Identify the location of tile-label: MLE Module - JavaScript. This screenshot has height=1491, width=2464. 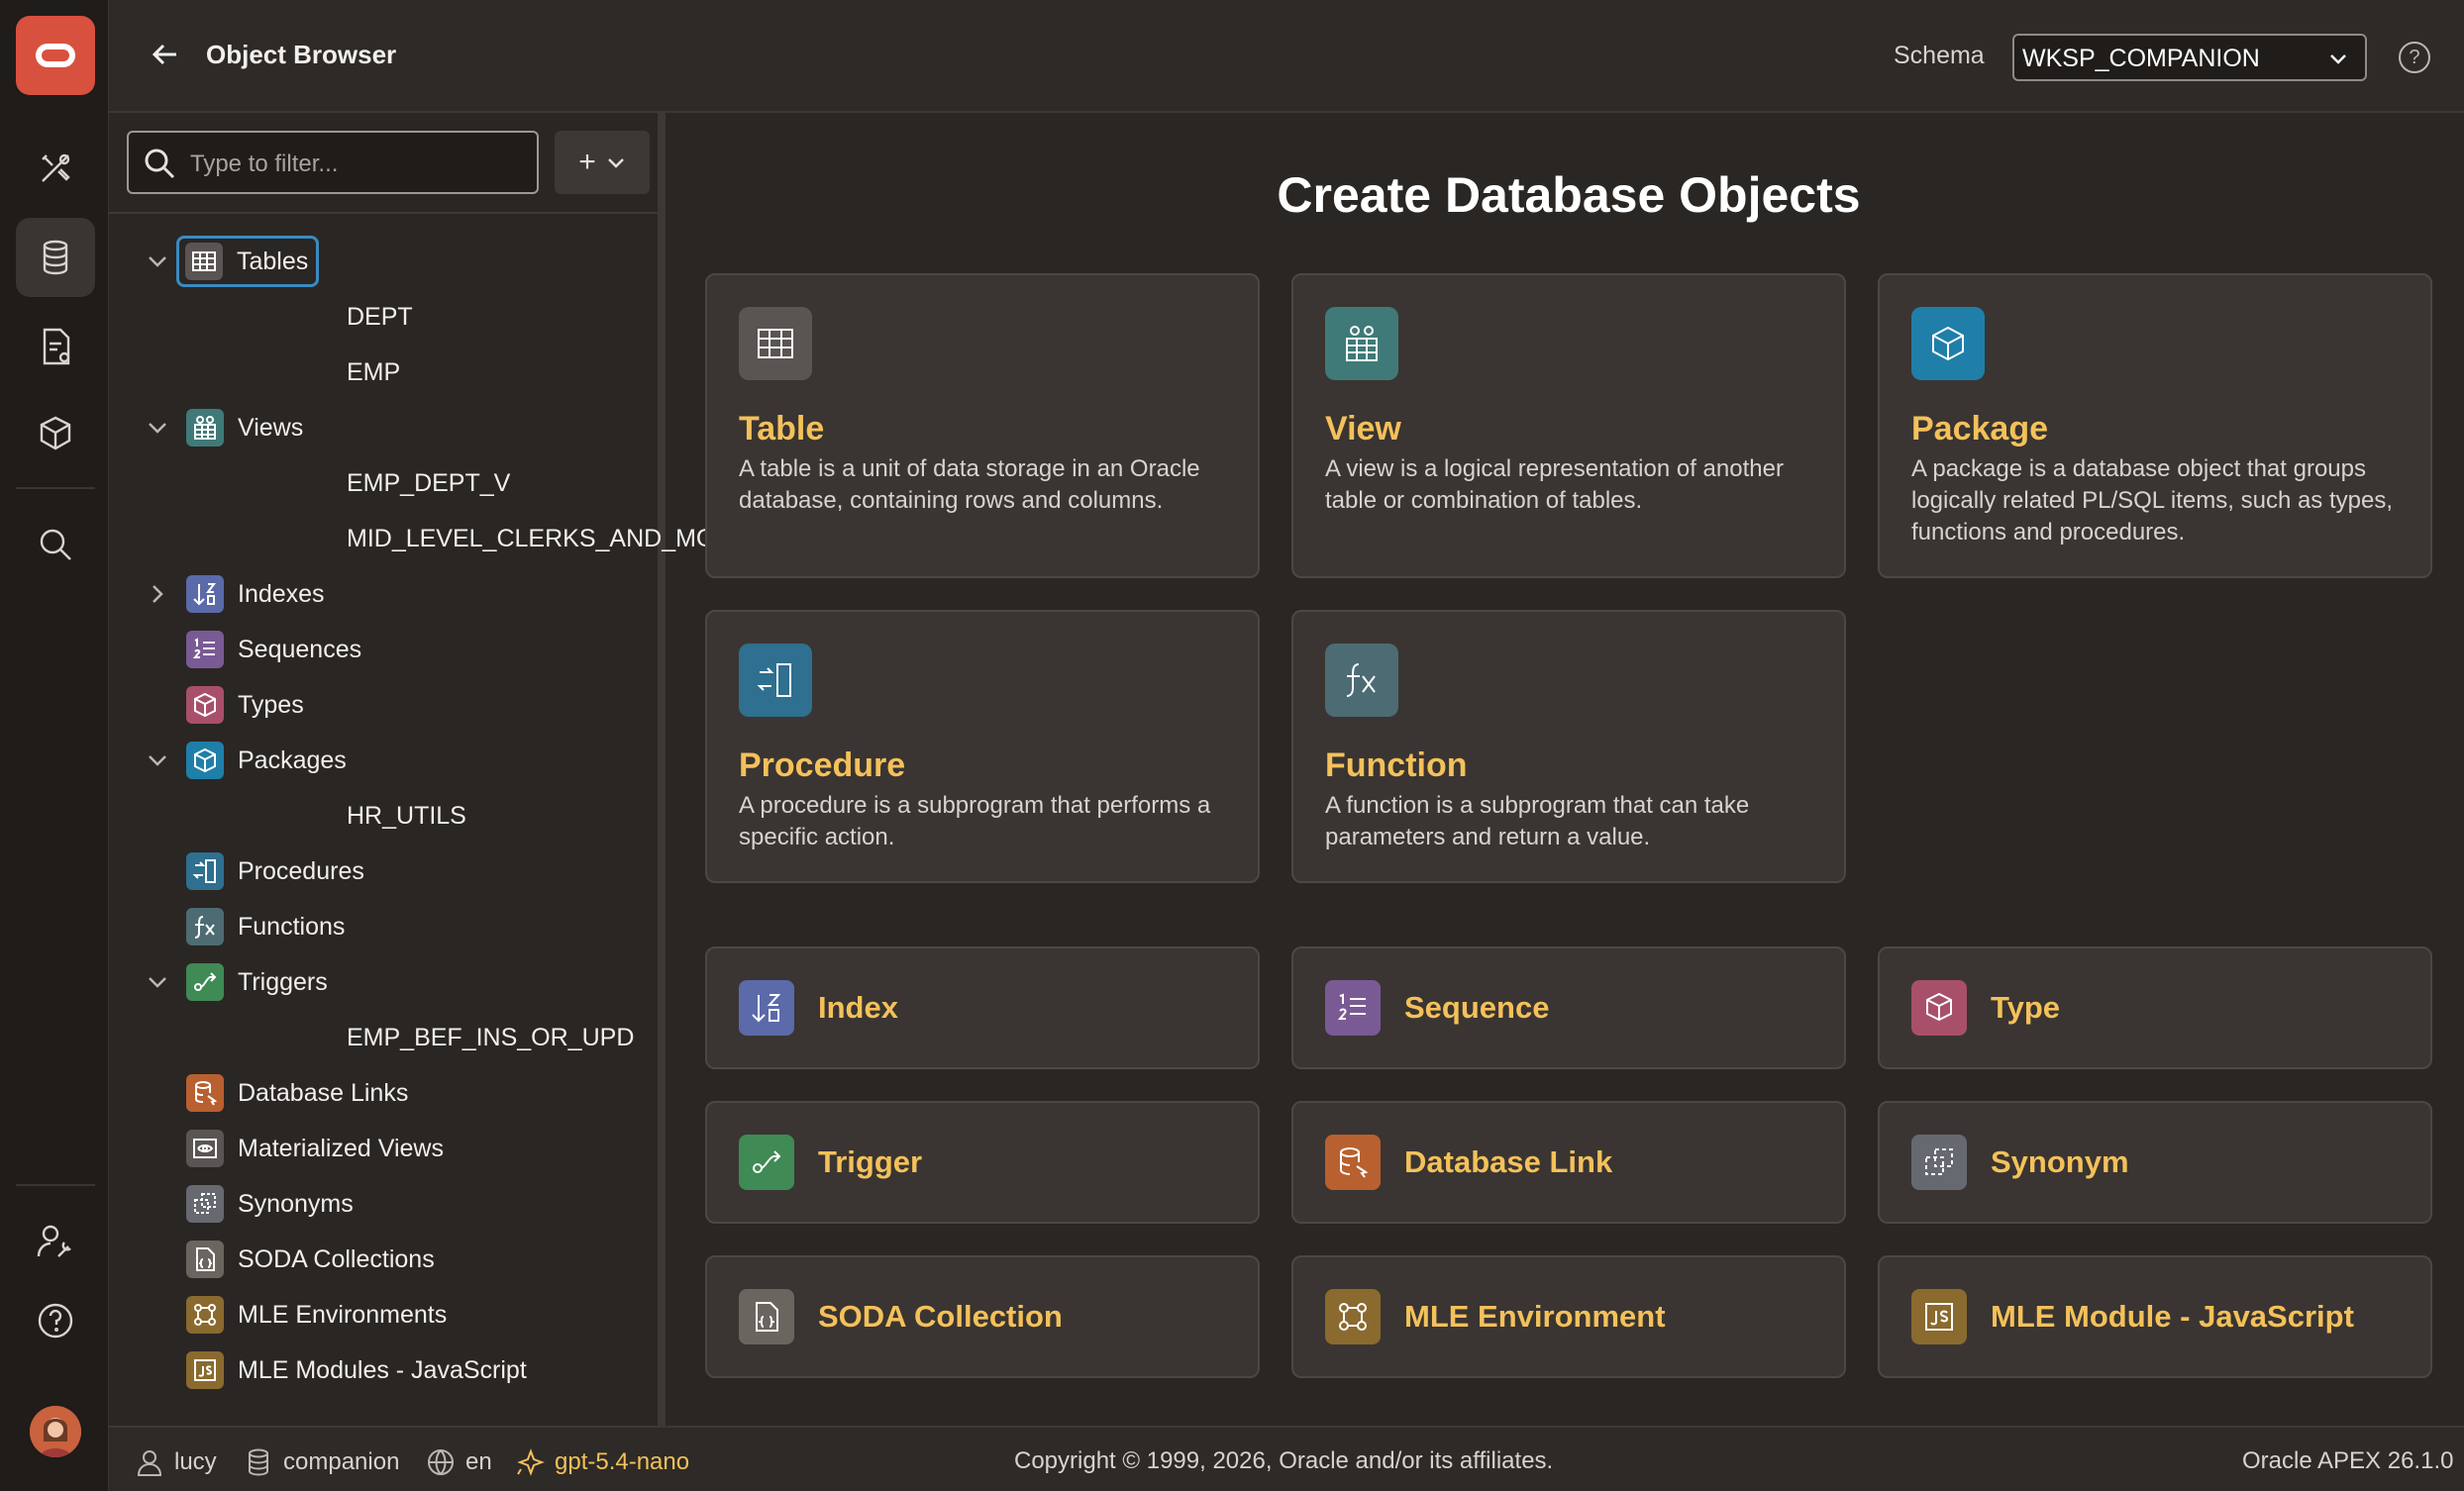
(2173, 1316).